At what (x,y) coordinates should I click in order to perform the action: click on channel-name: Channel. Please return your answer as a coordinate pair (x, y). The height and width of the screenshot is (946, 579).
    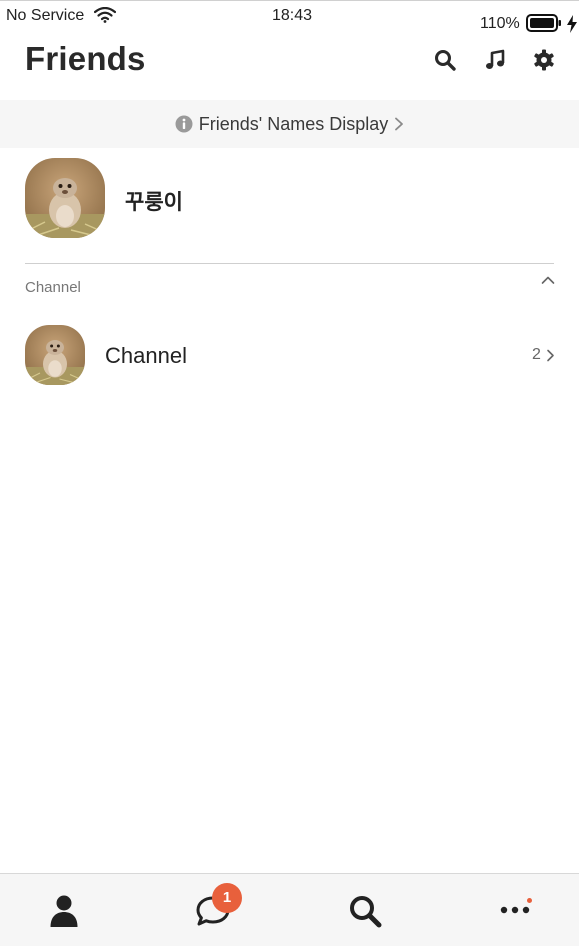
    Looking at the image, I should click on (146, 355).